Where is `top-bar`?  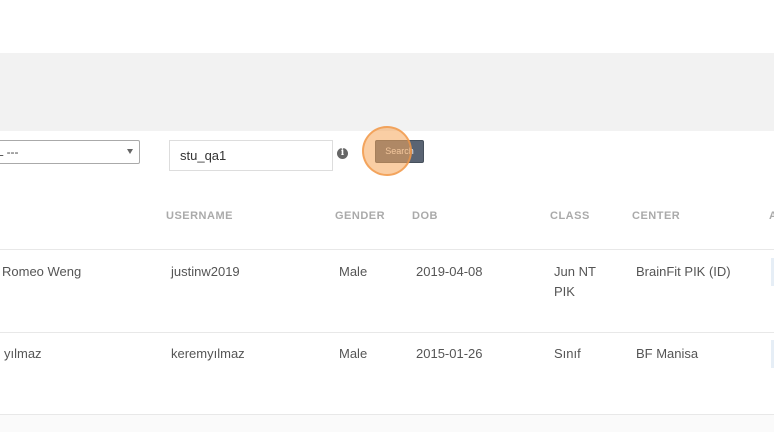
top-bar is located at coordinates (387, 26).